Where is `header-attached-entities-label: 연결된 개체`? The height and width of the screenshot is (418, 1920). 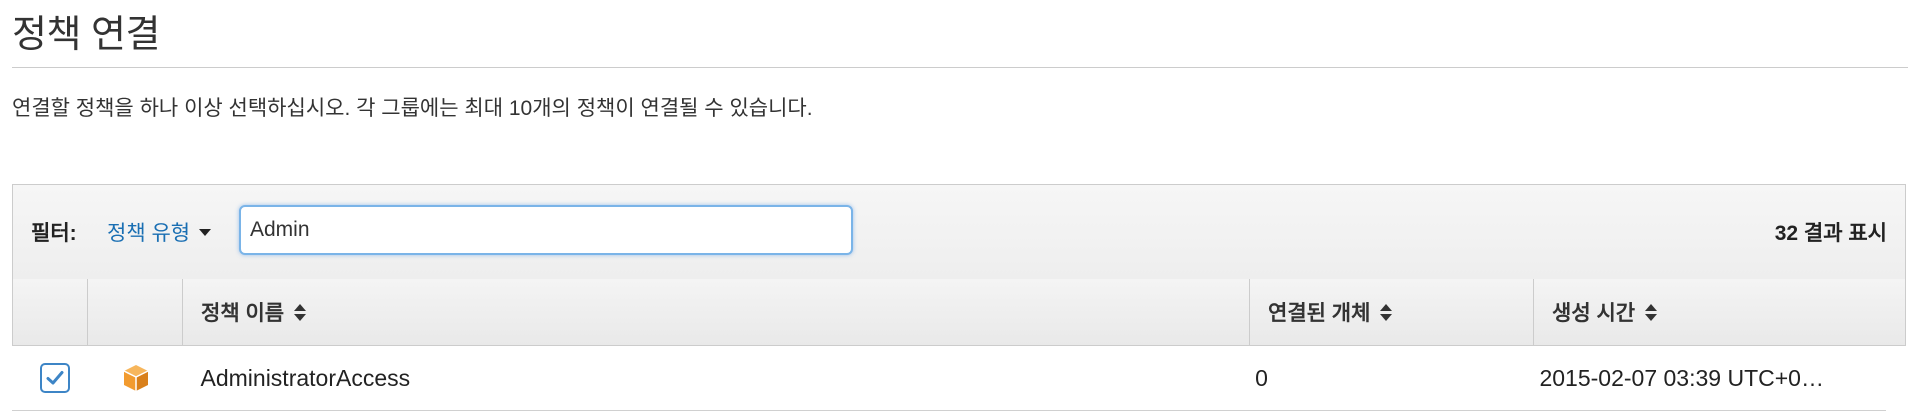
header-attached-entities-label: 연결된 개체 is located at coordinates (1319, 313).